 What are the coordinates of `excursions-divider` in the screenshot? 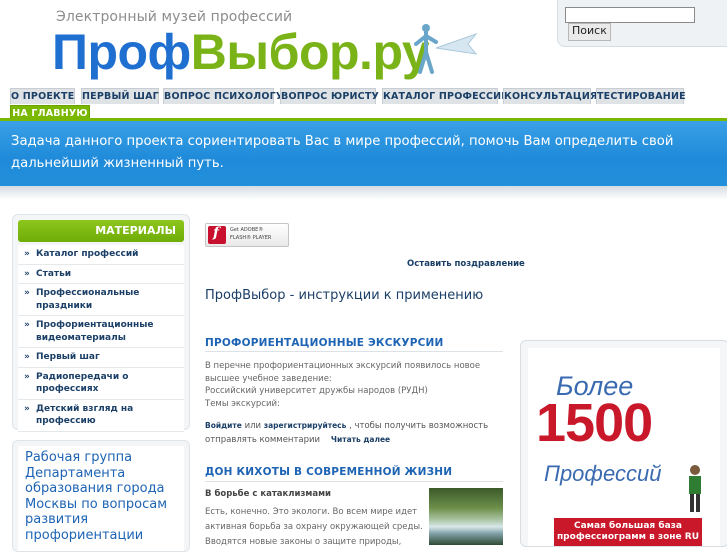 It's located at (354, 351).